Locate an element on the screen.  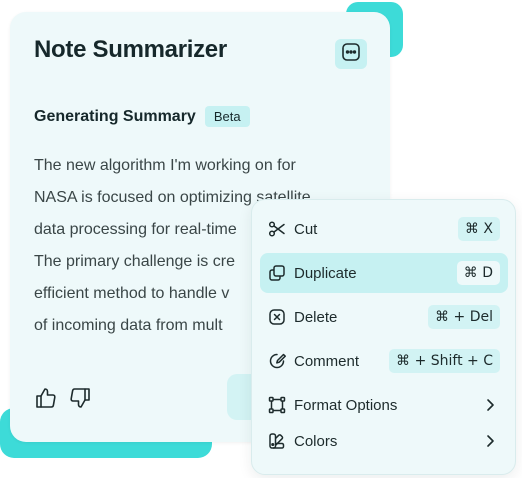
summary-line: data processing for real-time is located at coordinates (135, 229).